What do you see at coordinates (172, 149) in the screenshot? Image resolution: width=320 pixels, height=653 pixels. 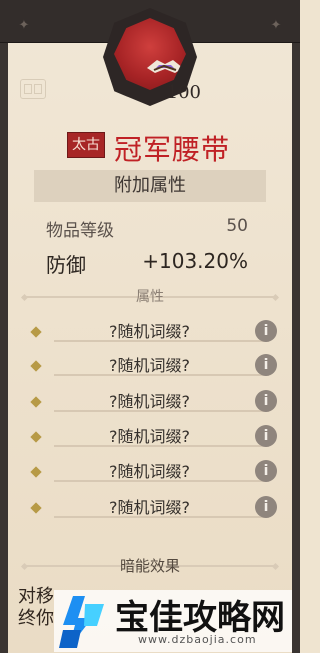 I see `item-name: 冠军腰带` at bounding box center [172, 149].